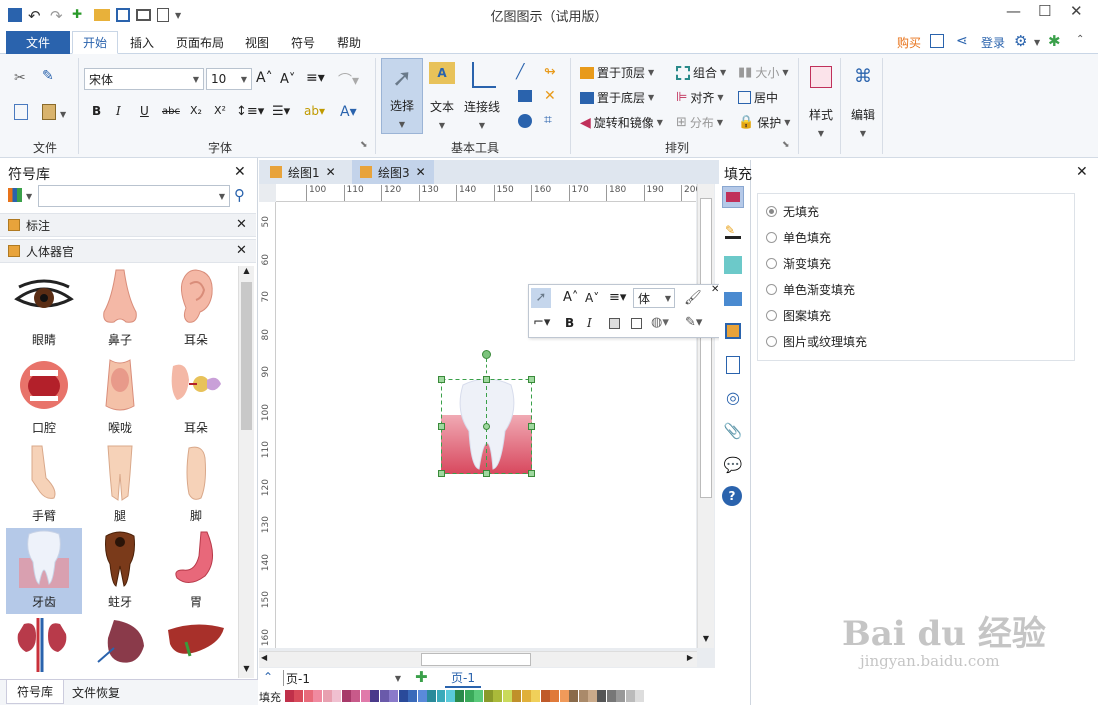 This screenshot has width=1098, height=705. What do you see at coordinates (733, 265) in the screenshot?
I see `shadow-panel-icon` at bounding box center [733, 265].